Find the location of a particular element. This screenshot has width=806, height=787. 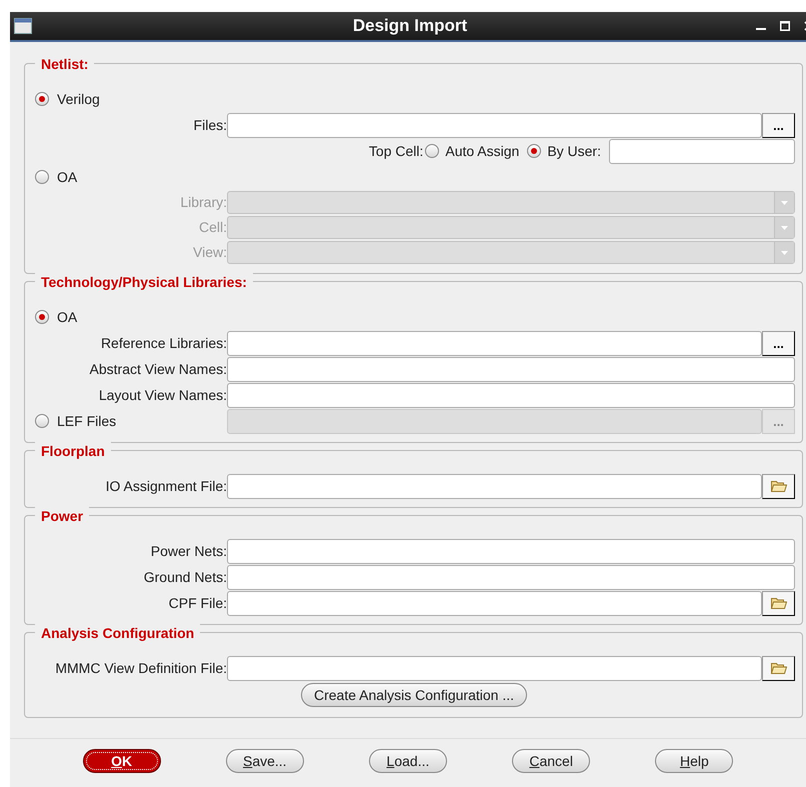

group-title: Analysis Configuration is located at coordinates (117, 633).